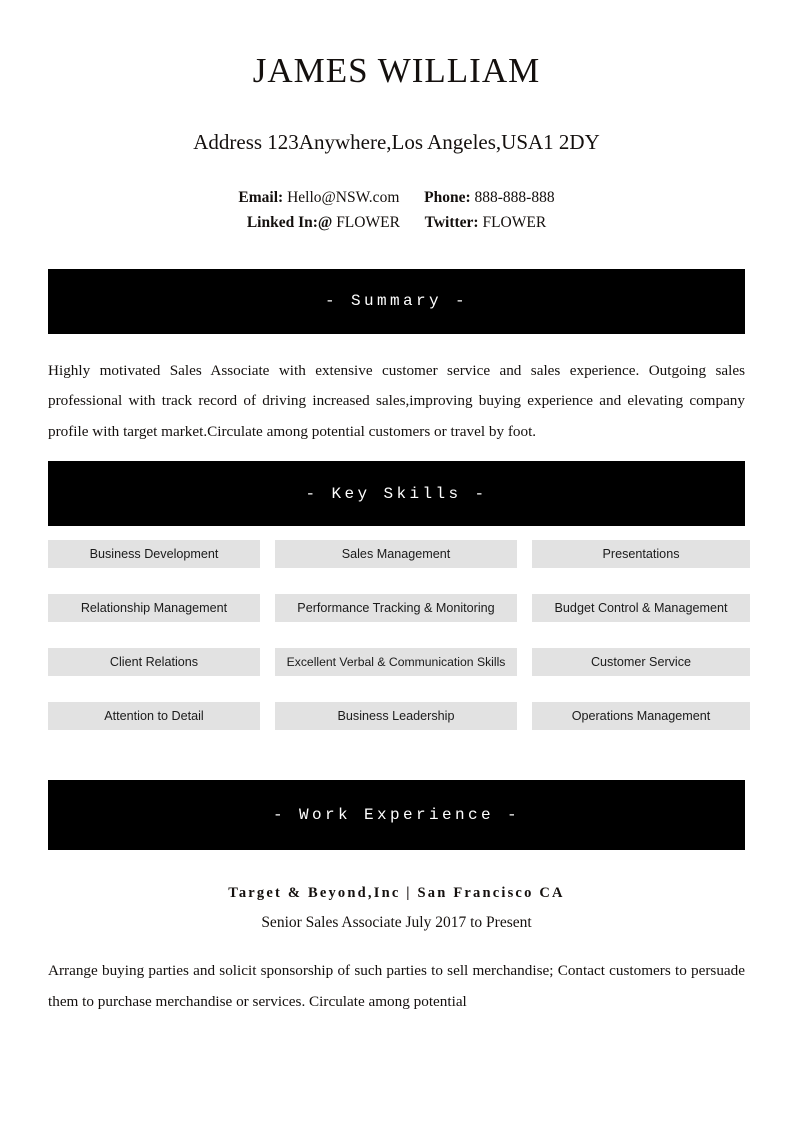 The height and width of the screenshot is (1122, 793). What do you see at coordinates (396, 893) in the screenshot?
I see `job-company-location: Target & Beyond,Inc | San Francisco CA` at bounding box center [396, 893].